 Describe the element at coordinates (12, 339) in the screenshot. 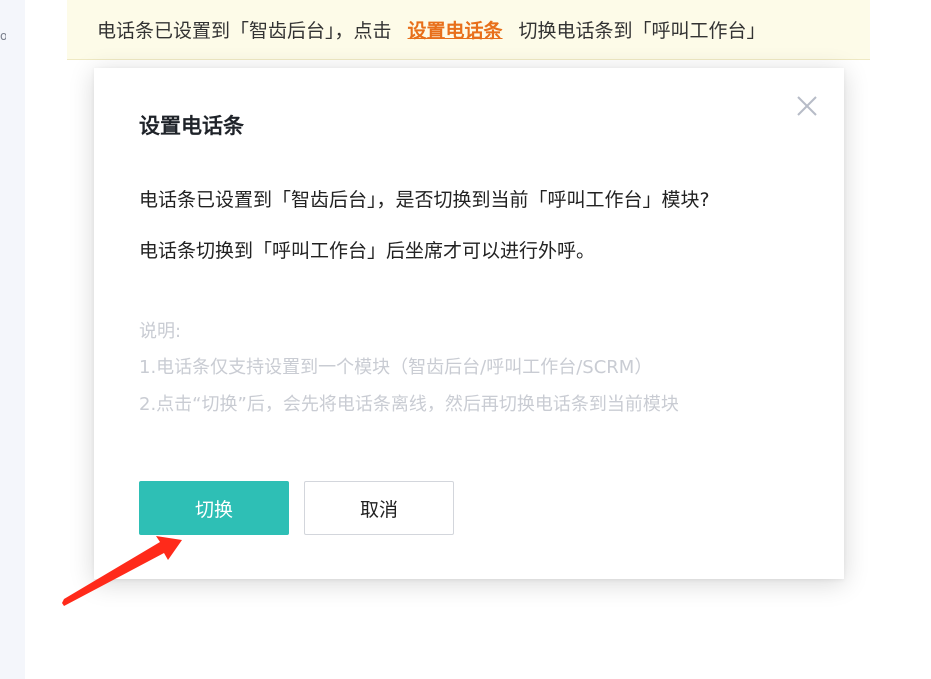

I see `left-sidebar-strip: o` at that location.